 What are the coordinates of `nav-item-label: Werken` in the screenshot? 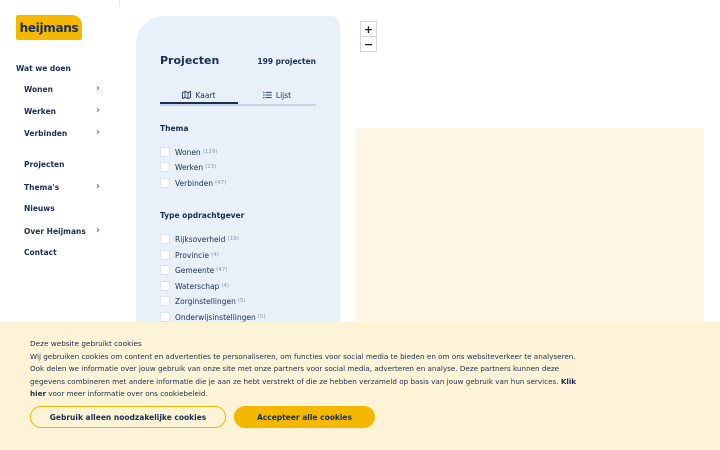 It's located at (40, 111).